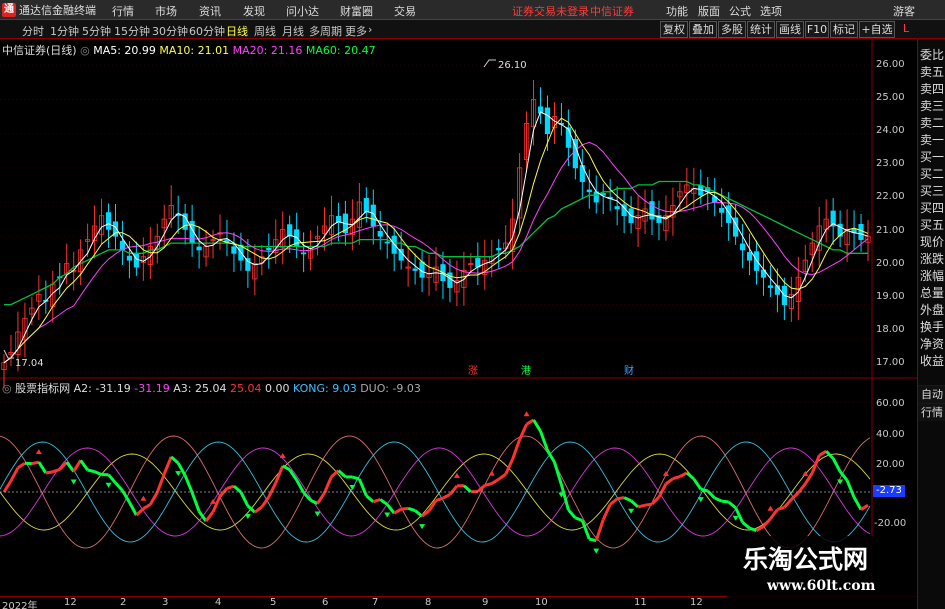 The width and height of the screenshot is (945, 609). I want to click on overlay-button: 叠加, so click(703, 29).